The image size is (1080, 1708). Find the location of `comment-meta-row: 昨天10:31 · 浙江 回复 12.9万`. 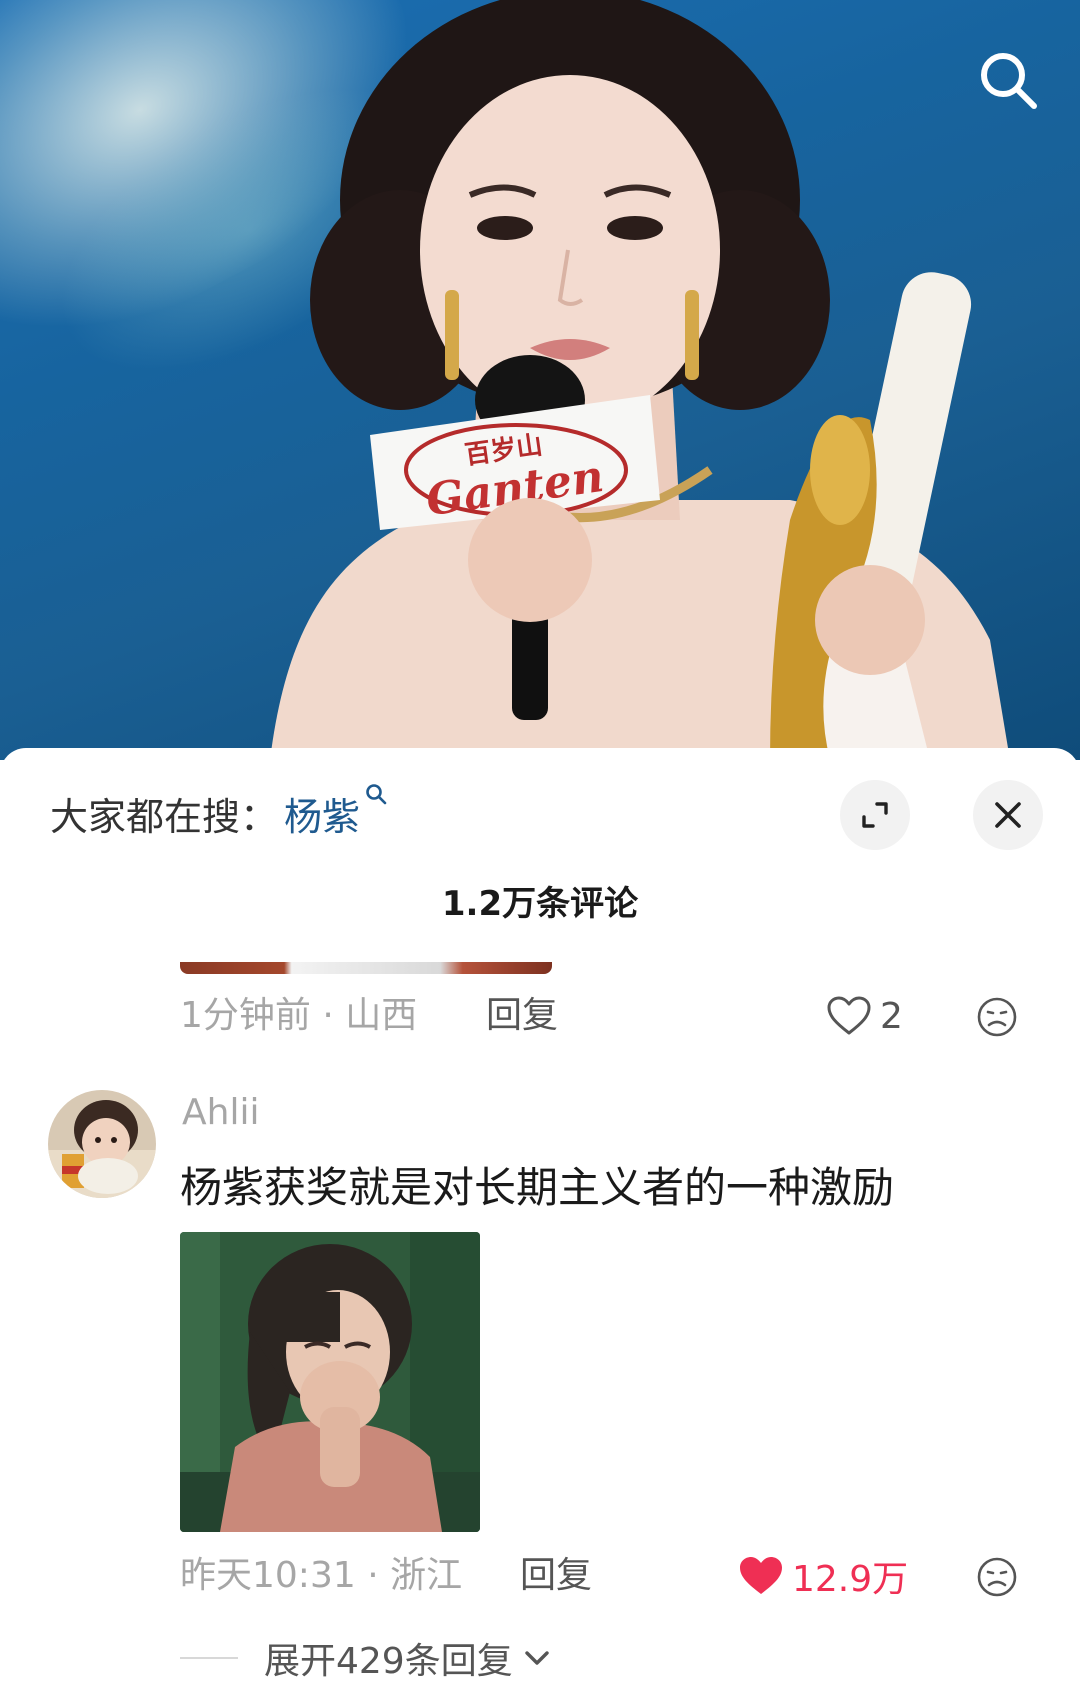

comment-meta-row: 昨天10:31 · 浙江 回复 12.9万 is located at coordinates (610, 1576).